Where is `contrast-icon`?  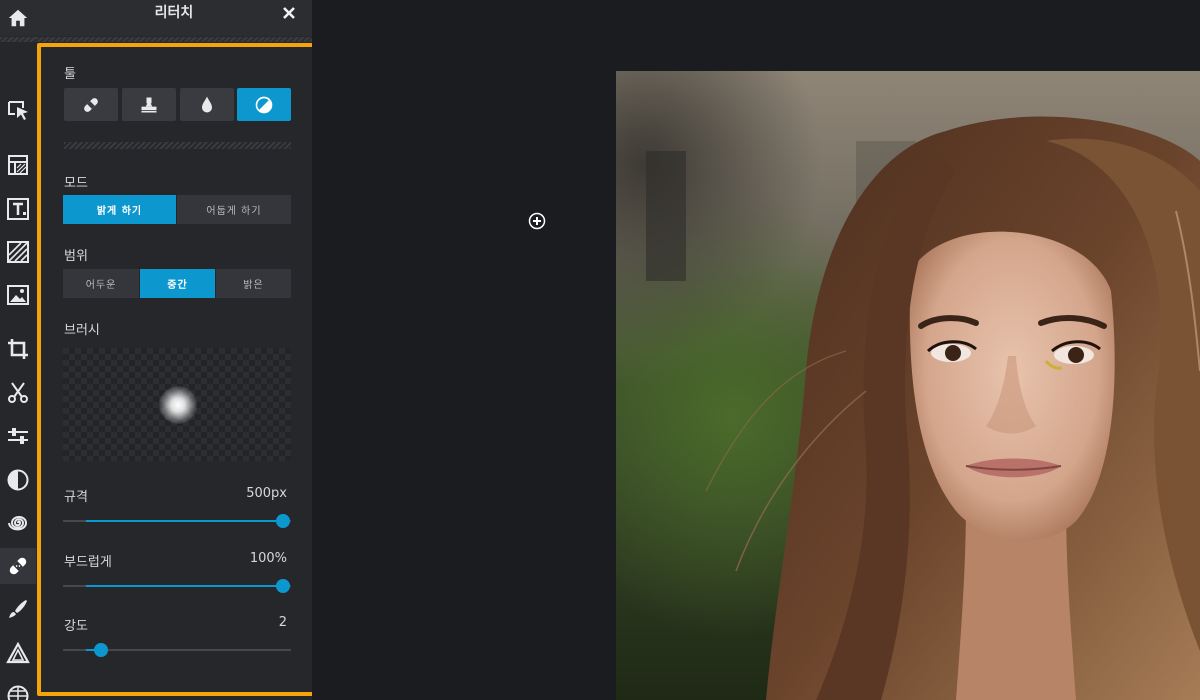
contrast-icon is located at coordinates (18, 480).